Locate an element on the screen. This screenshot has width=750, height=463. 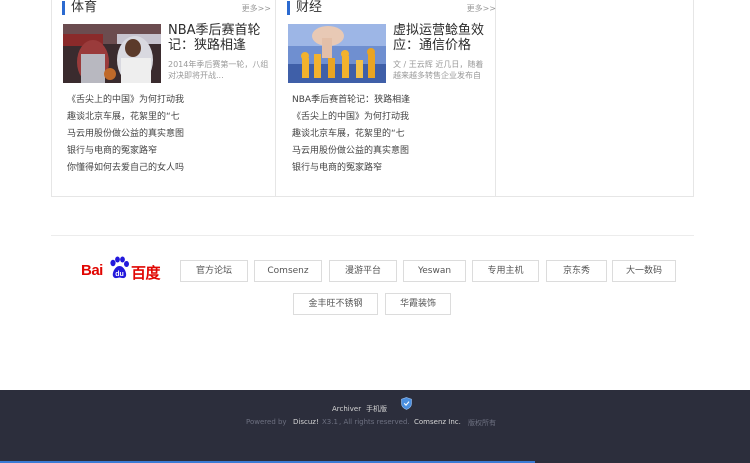
baidu-paw-icon: du is located at coordinates (119, 267).